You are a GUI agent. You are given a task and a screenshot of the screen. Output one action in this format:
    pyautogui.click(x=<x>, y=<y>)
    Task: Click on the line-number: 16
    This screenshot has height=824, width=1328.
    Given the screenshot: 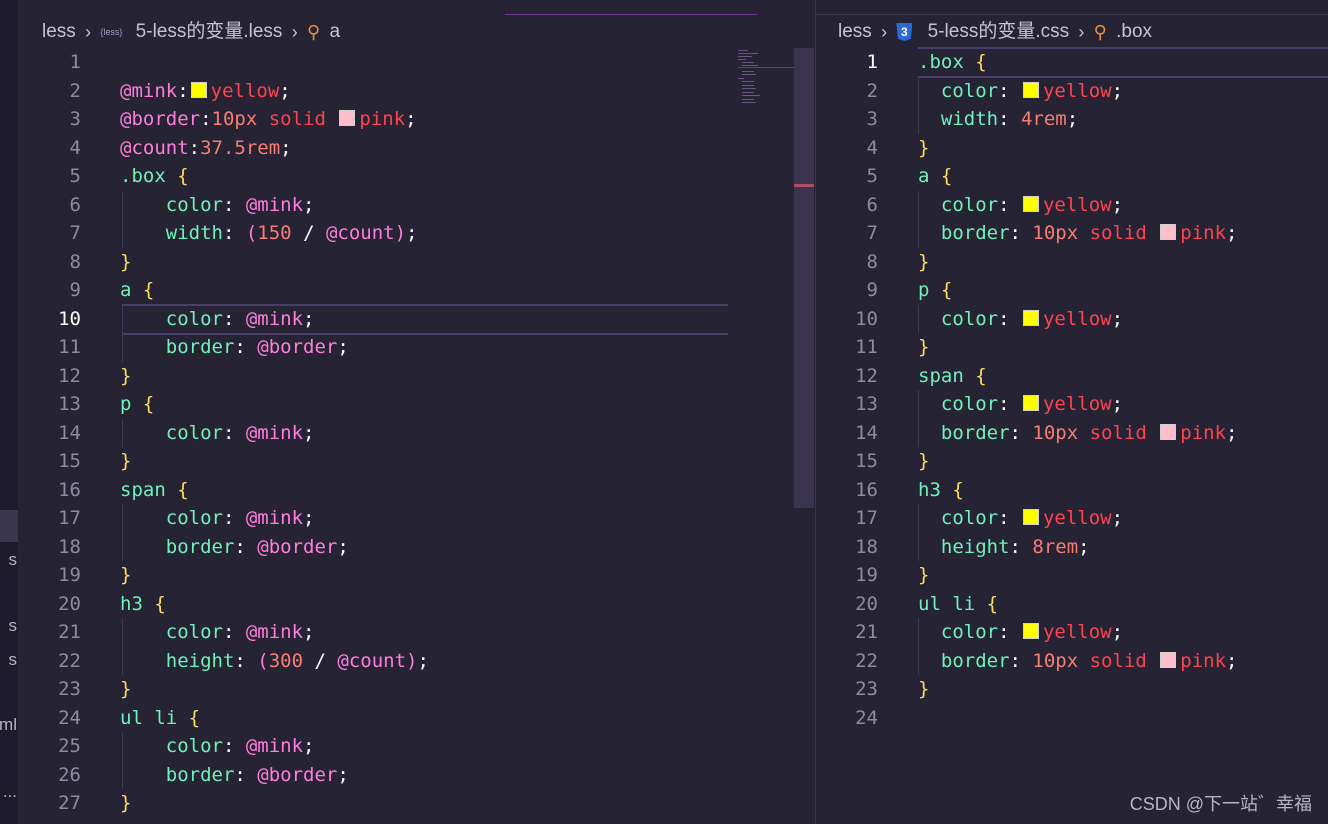 What is the action you would take?
    pyautogui.click(x=69, y=489)
    